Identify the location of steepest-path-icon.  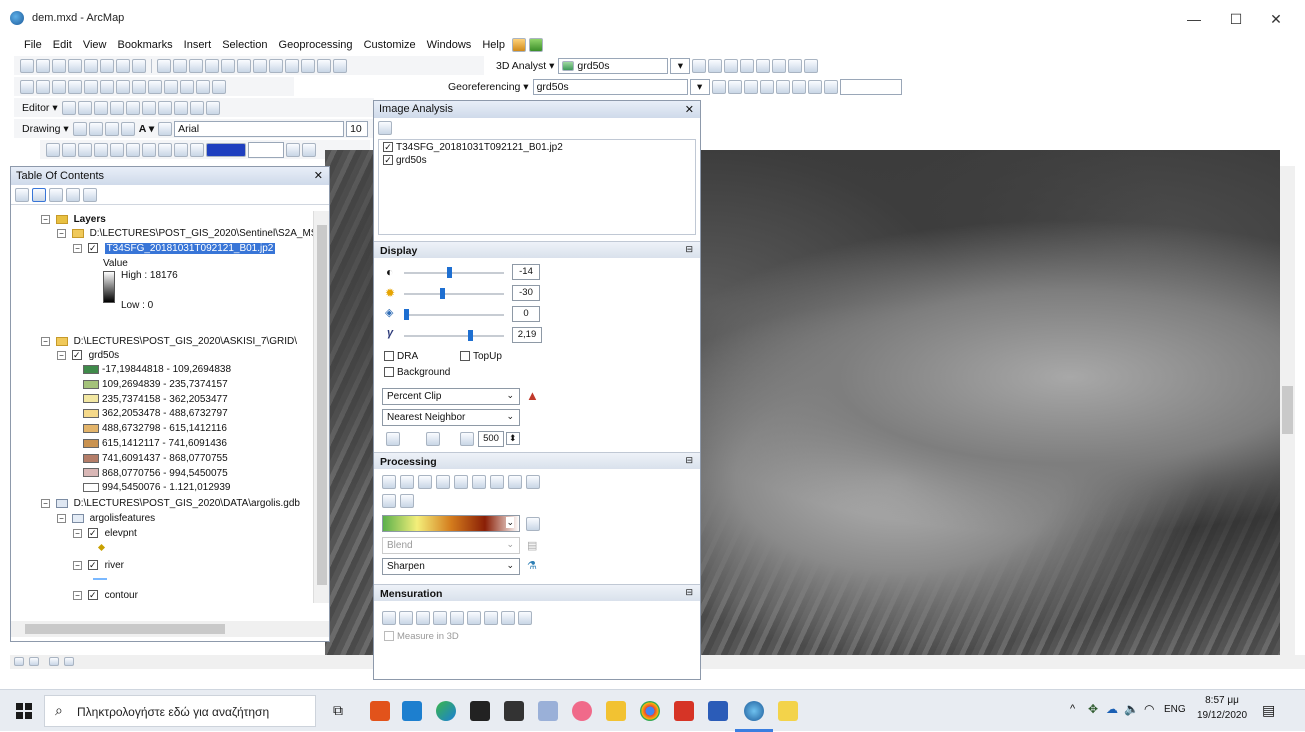
(715, 65).